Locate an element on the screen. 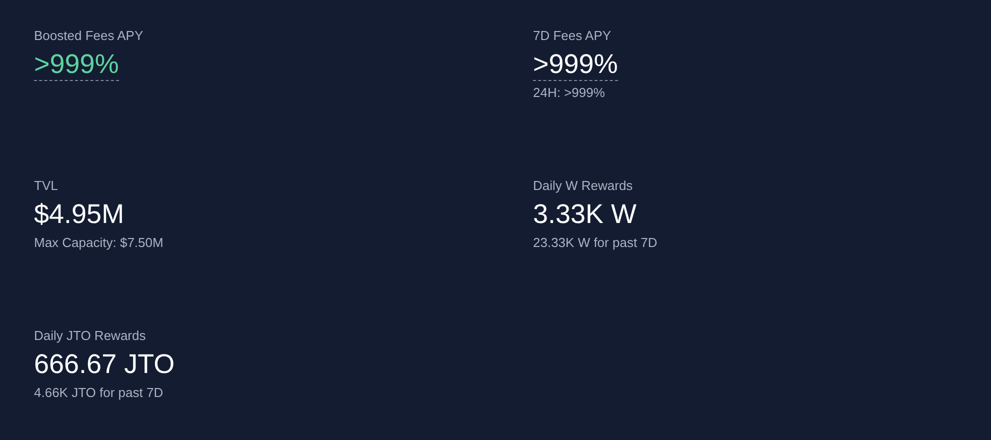  stat-label: 7D Fees APY is located at coordinates (572, 36).